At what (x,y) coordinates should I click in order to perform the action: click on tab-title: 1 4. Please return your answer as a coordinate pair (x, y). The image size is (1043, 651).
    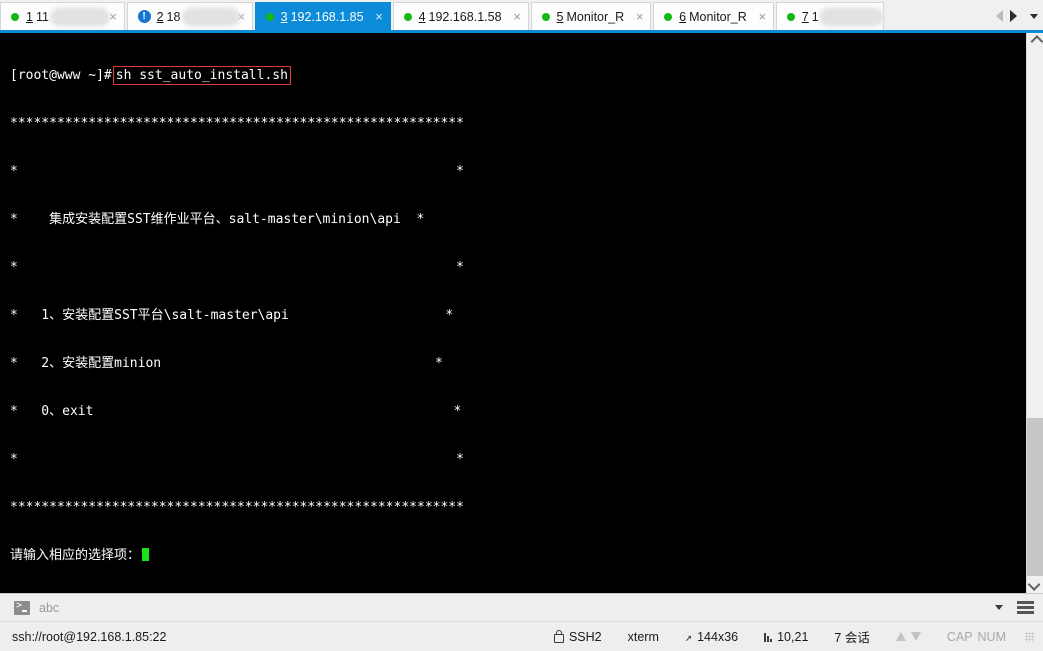
    Looking at the image, I should click on (848, 16).